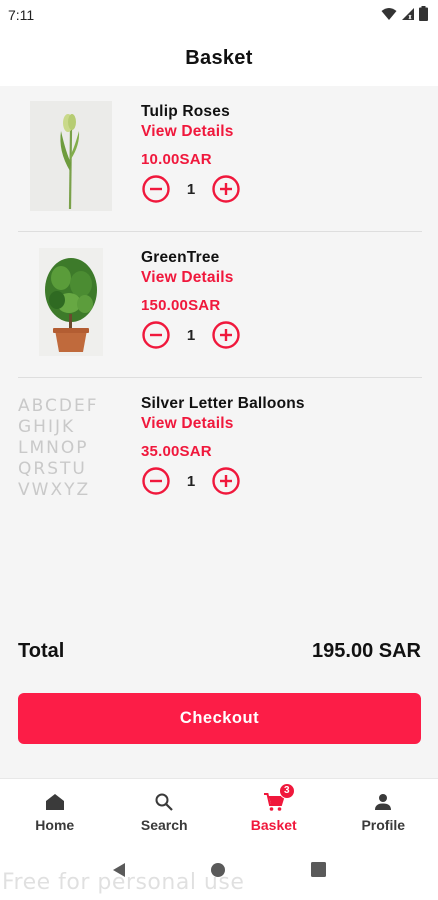  What do you see at coordinates (383, 802) in the screenshot?
I see `person-icon` at bounding box center [383, 802].